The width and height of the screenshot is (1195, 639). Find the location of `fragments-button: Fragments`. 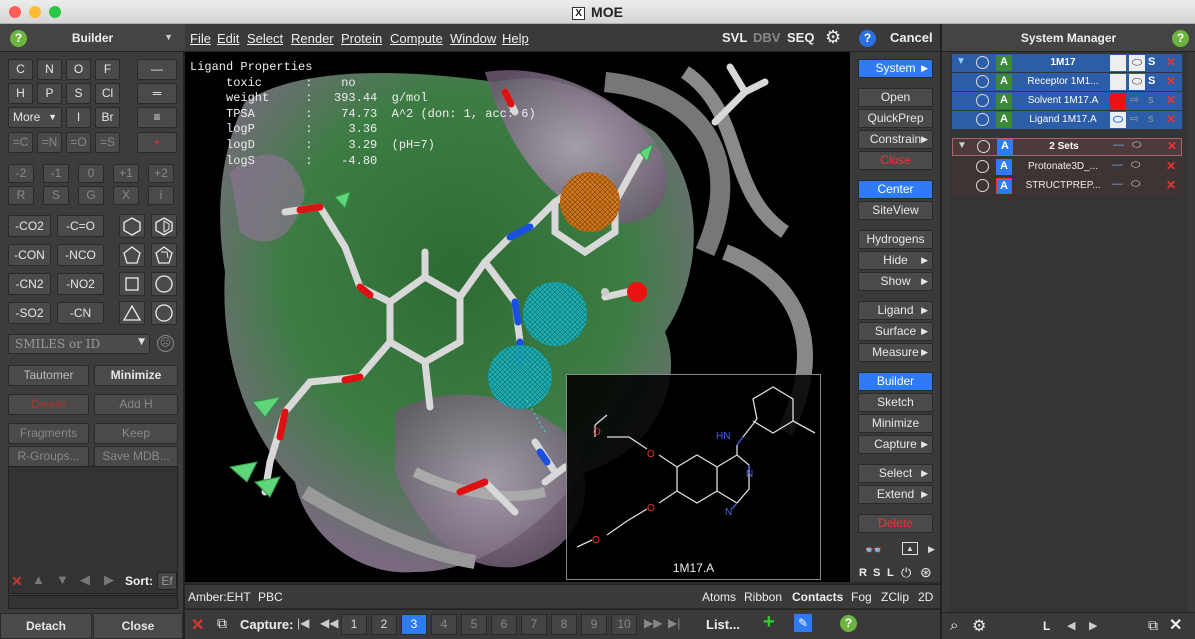

fragments-button: Fragments is located at coordinates (48, 433).